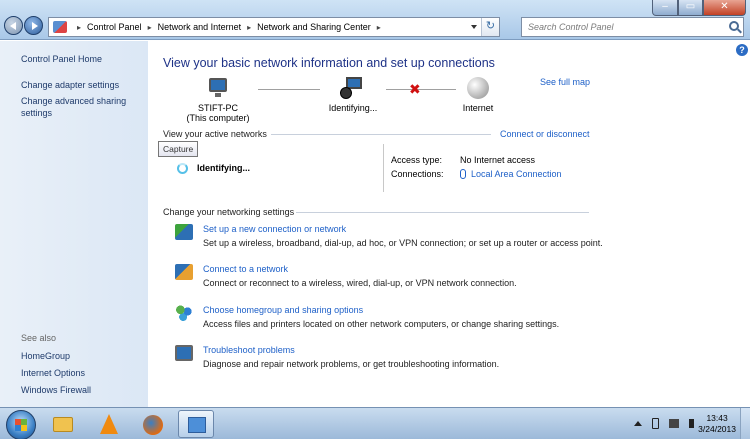 The height and width of the screenshot is (439, 750). What do you see at coordinates (734, 26) in the screenshot?
I see `search-icon` at bounding box center [734, 26].